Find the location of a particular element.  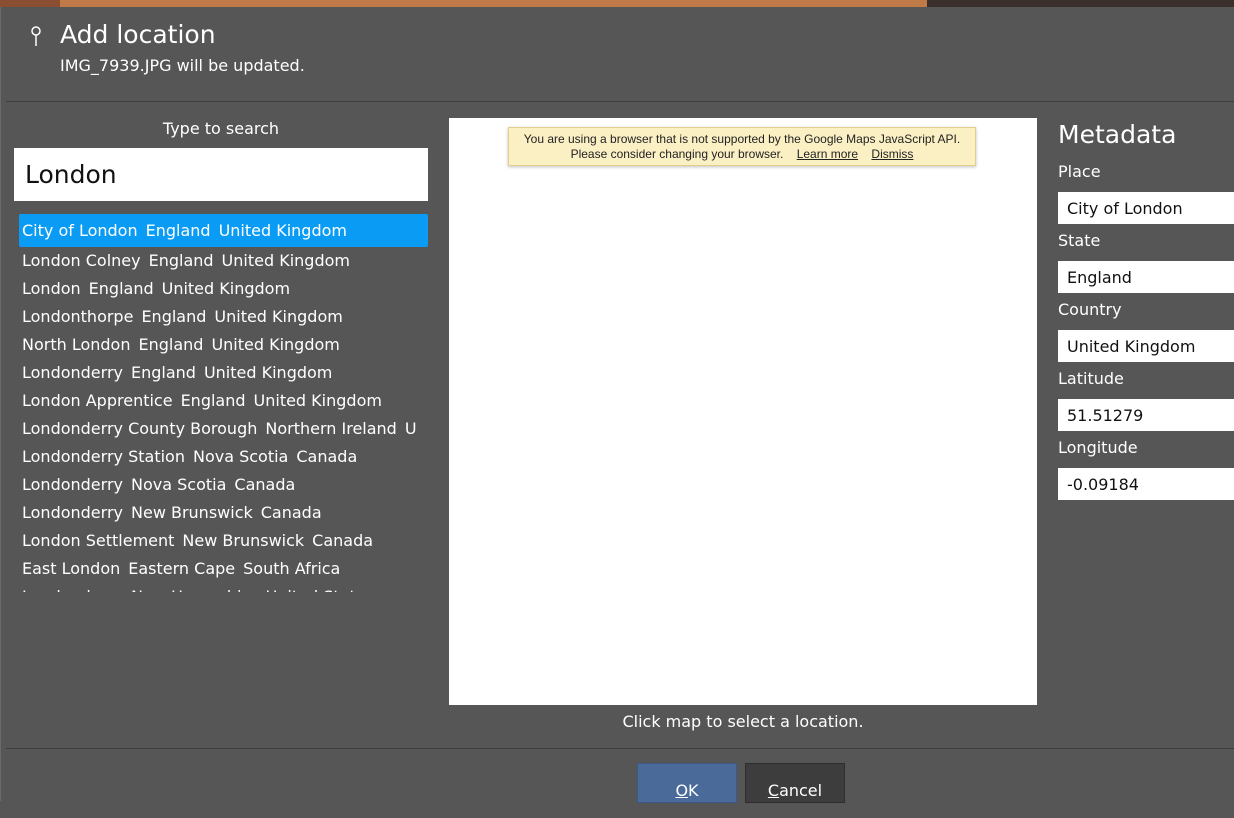

search-result-item: City of London England United Kingdom is located at coordinates (223, 230).